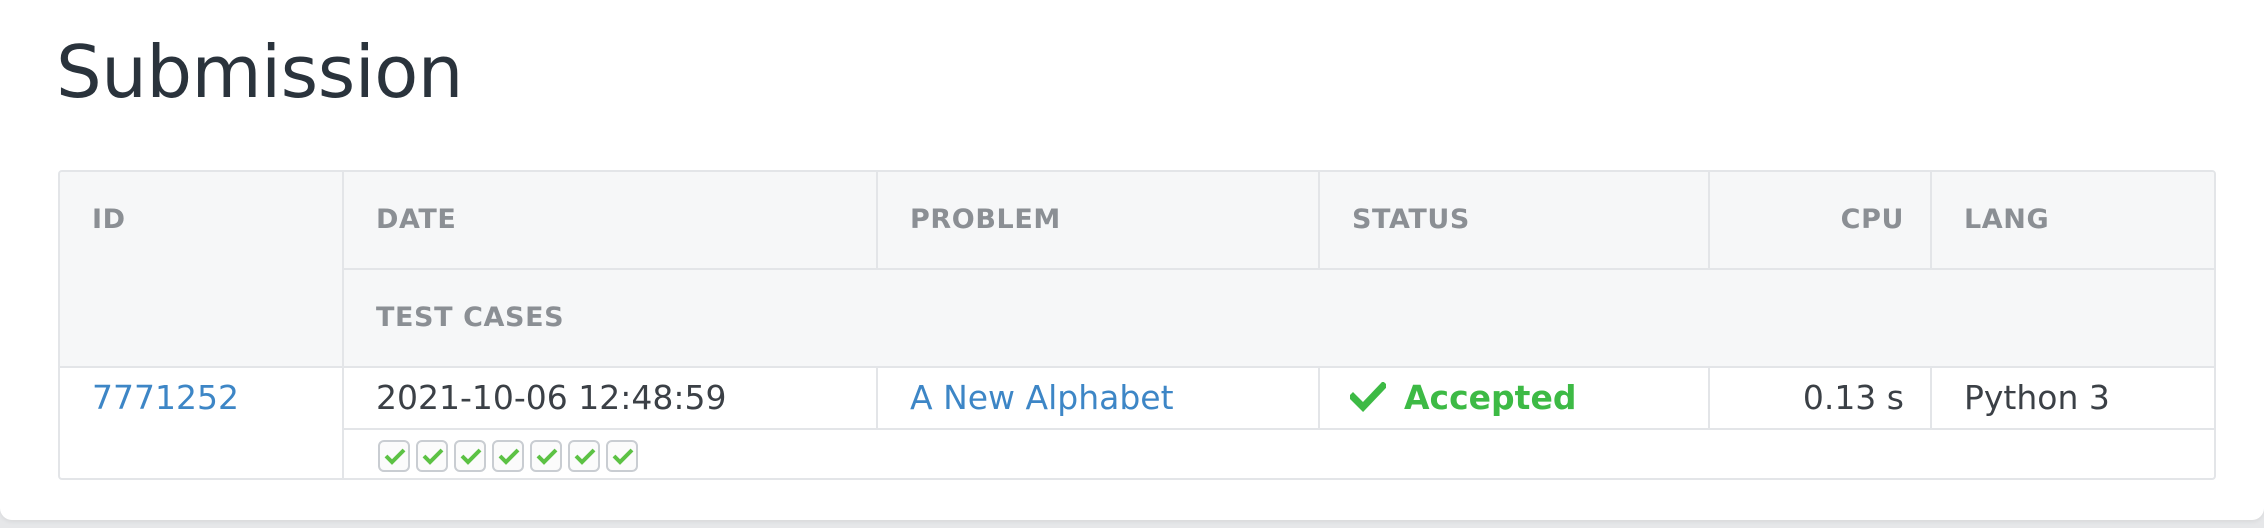 The image size is (2264, 528). What do you see at coordinates (165, 398) in the screenshot?
I see `submission-id-link: 7771252` at bounding box center [165, 398].